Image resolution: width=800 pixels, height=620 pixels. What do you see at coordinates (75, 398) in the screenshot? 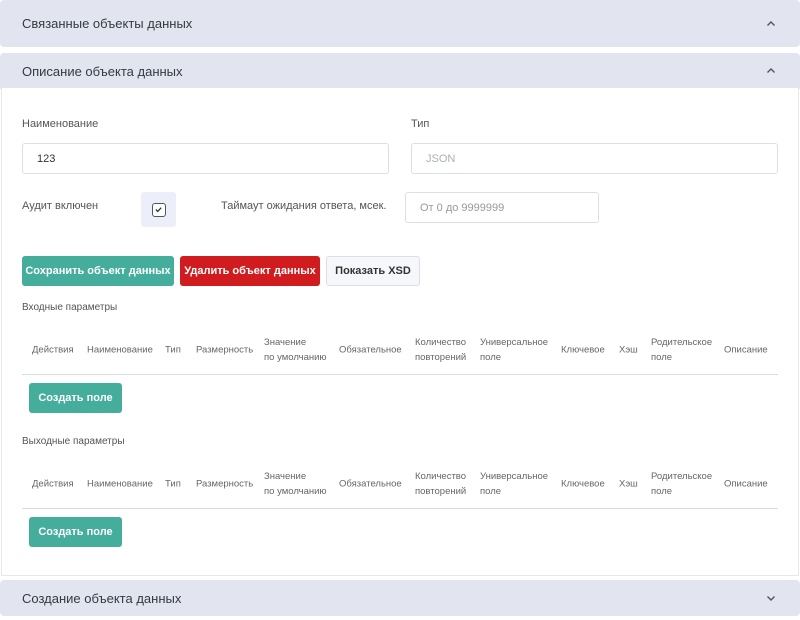
I see `create-input-field-button: Создать поле` at bounding box center [75, 398].